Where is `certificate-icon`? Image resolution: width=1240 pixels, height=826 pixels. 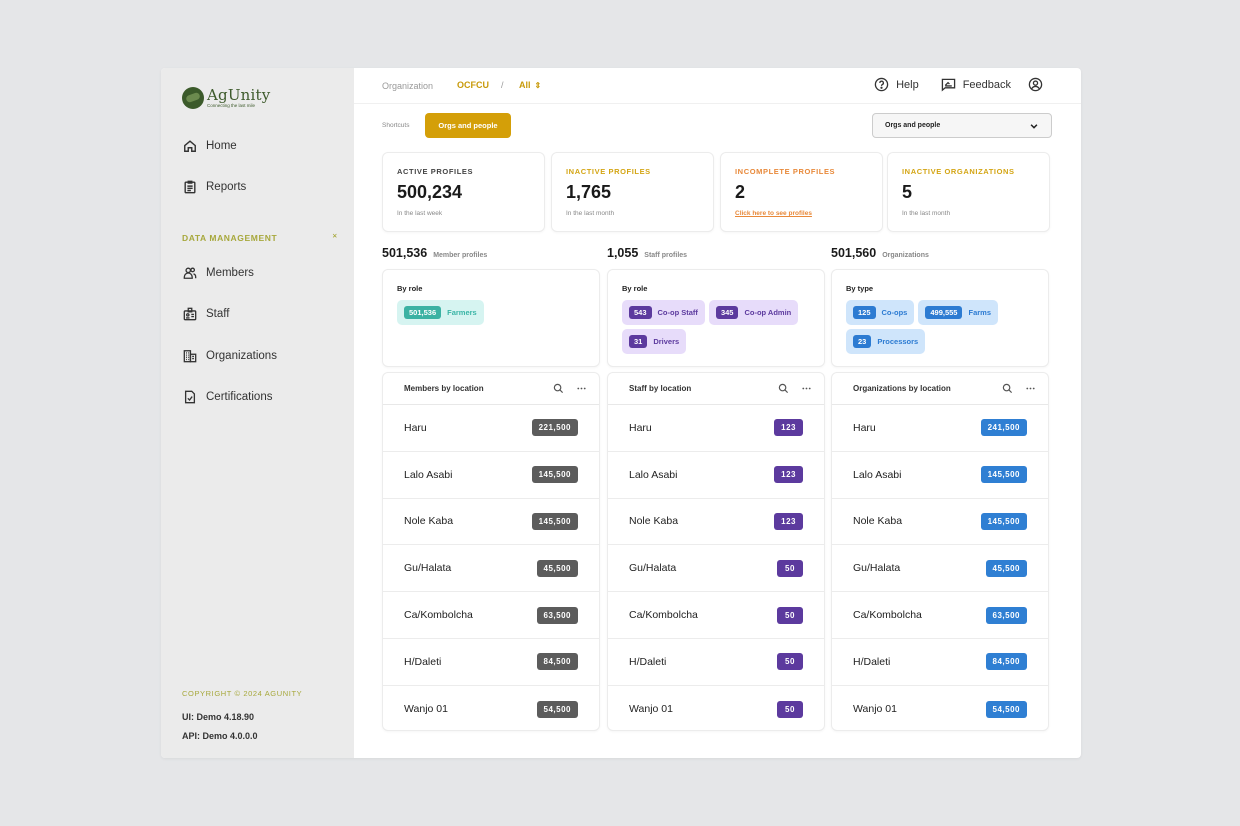
certificate-icon is located at coordinates (190, 397).